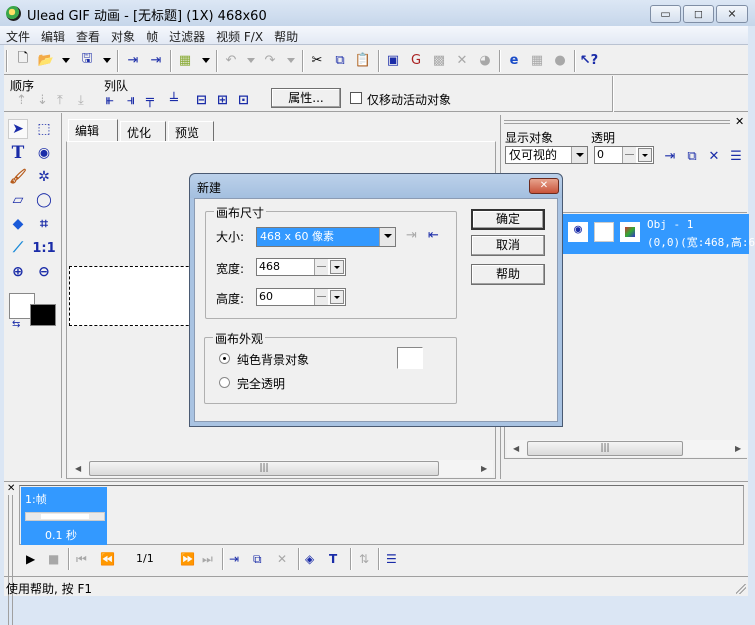  What do you see at coordinates (508, 245) in the screenshot?
I see `cancel-button: 取消` at bounding box center [508, 245].